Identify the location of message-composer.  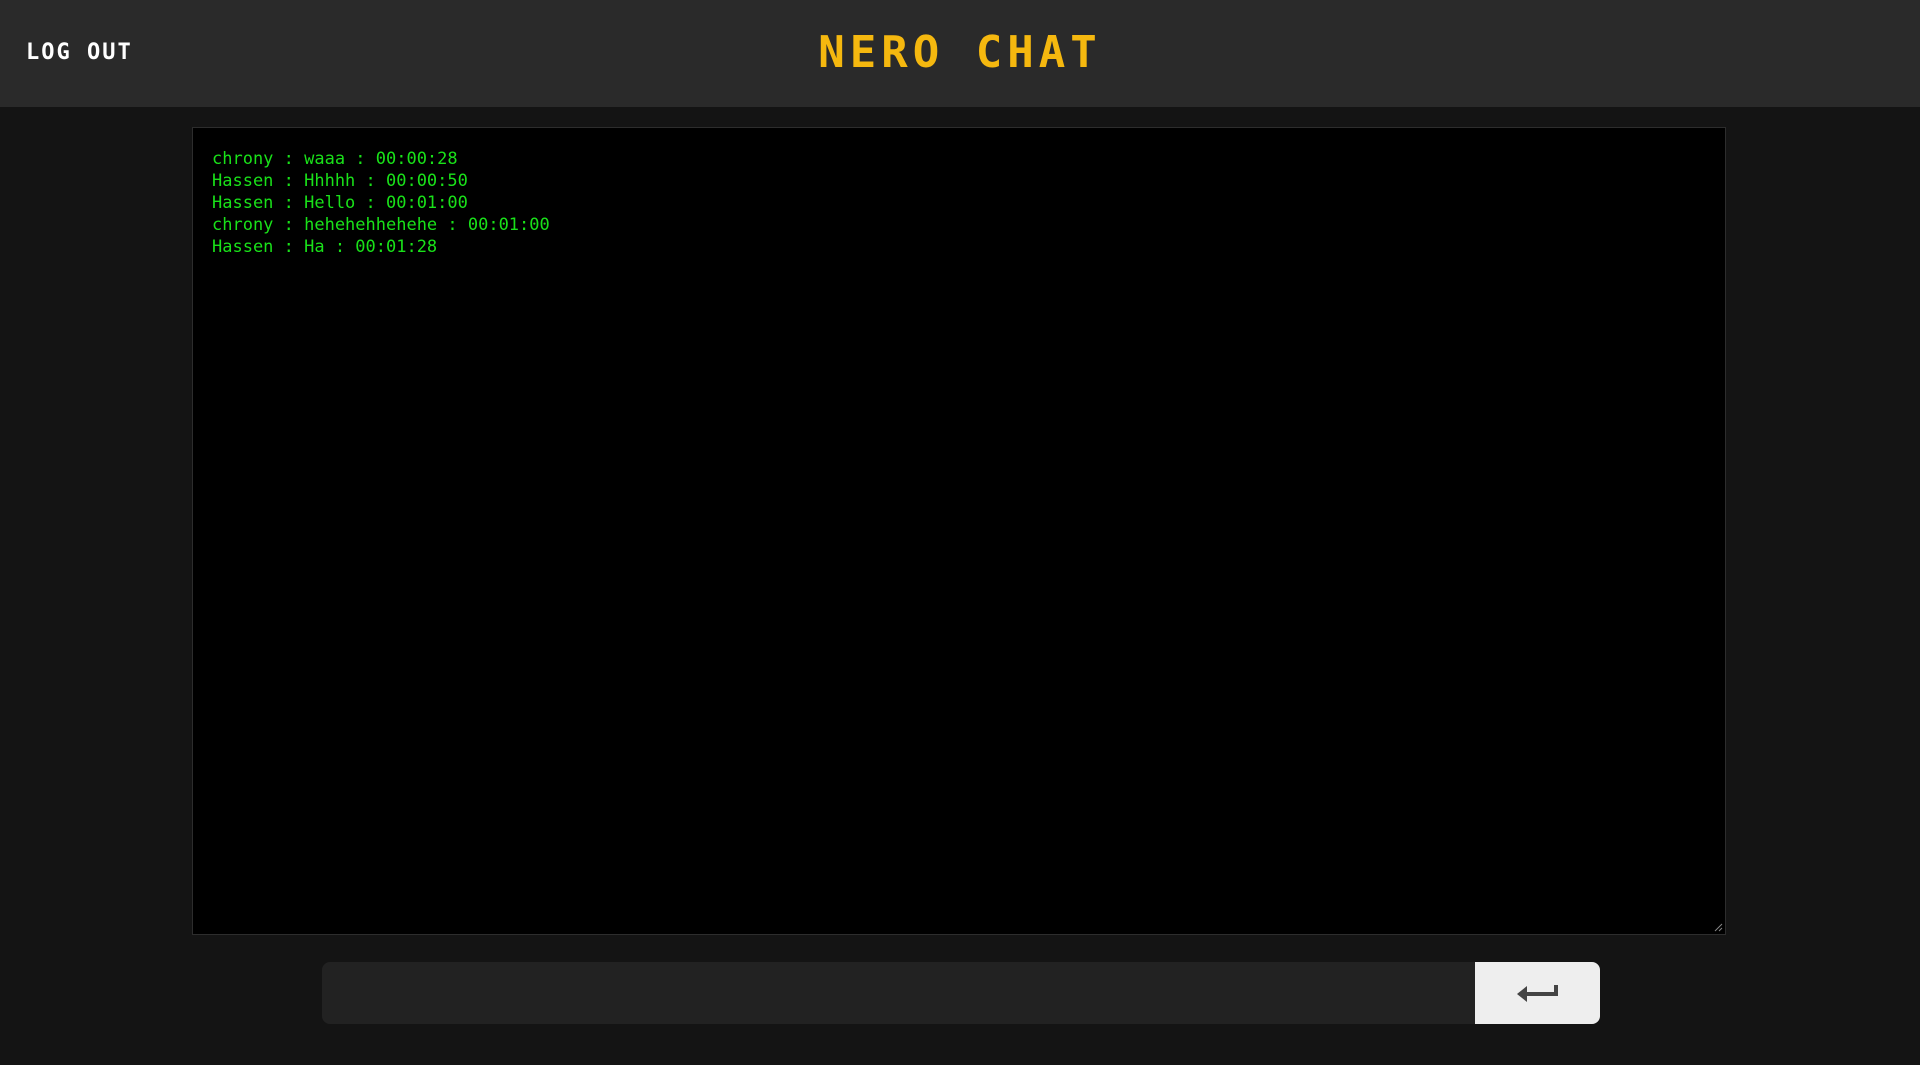
(961, 993).